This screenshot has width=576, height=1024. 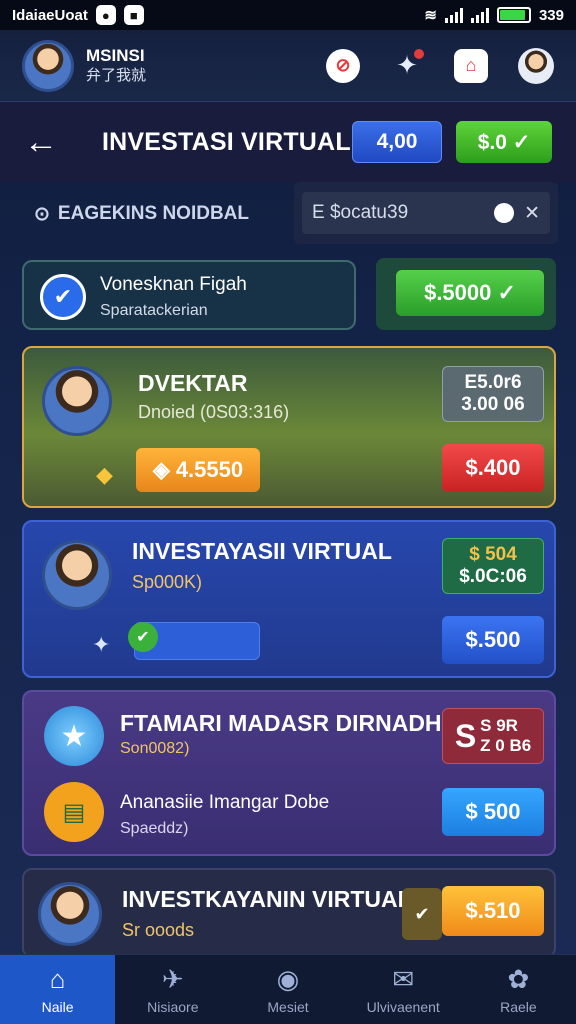 I want to click on card-title: INVESTAYASII VIRTUAL, so click(x=262, y=551).